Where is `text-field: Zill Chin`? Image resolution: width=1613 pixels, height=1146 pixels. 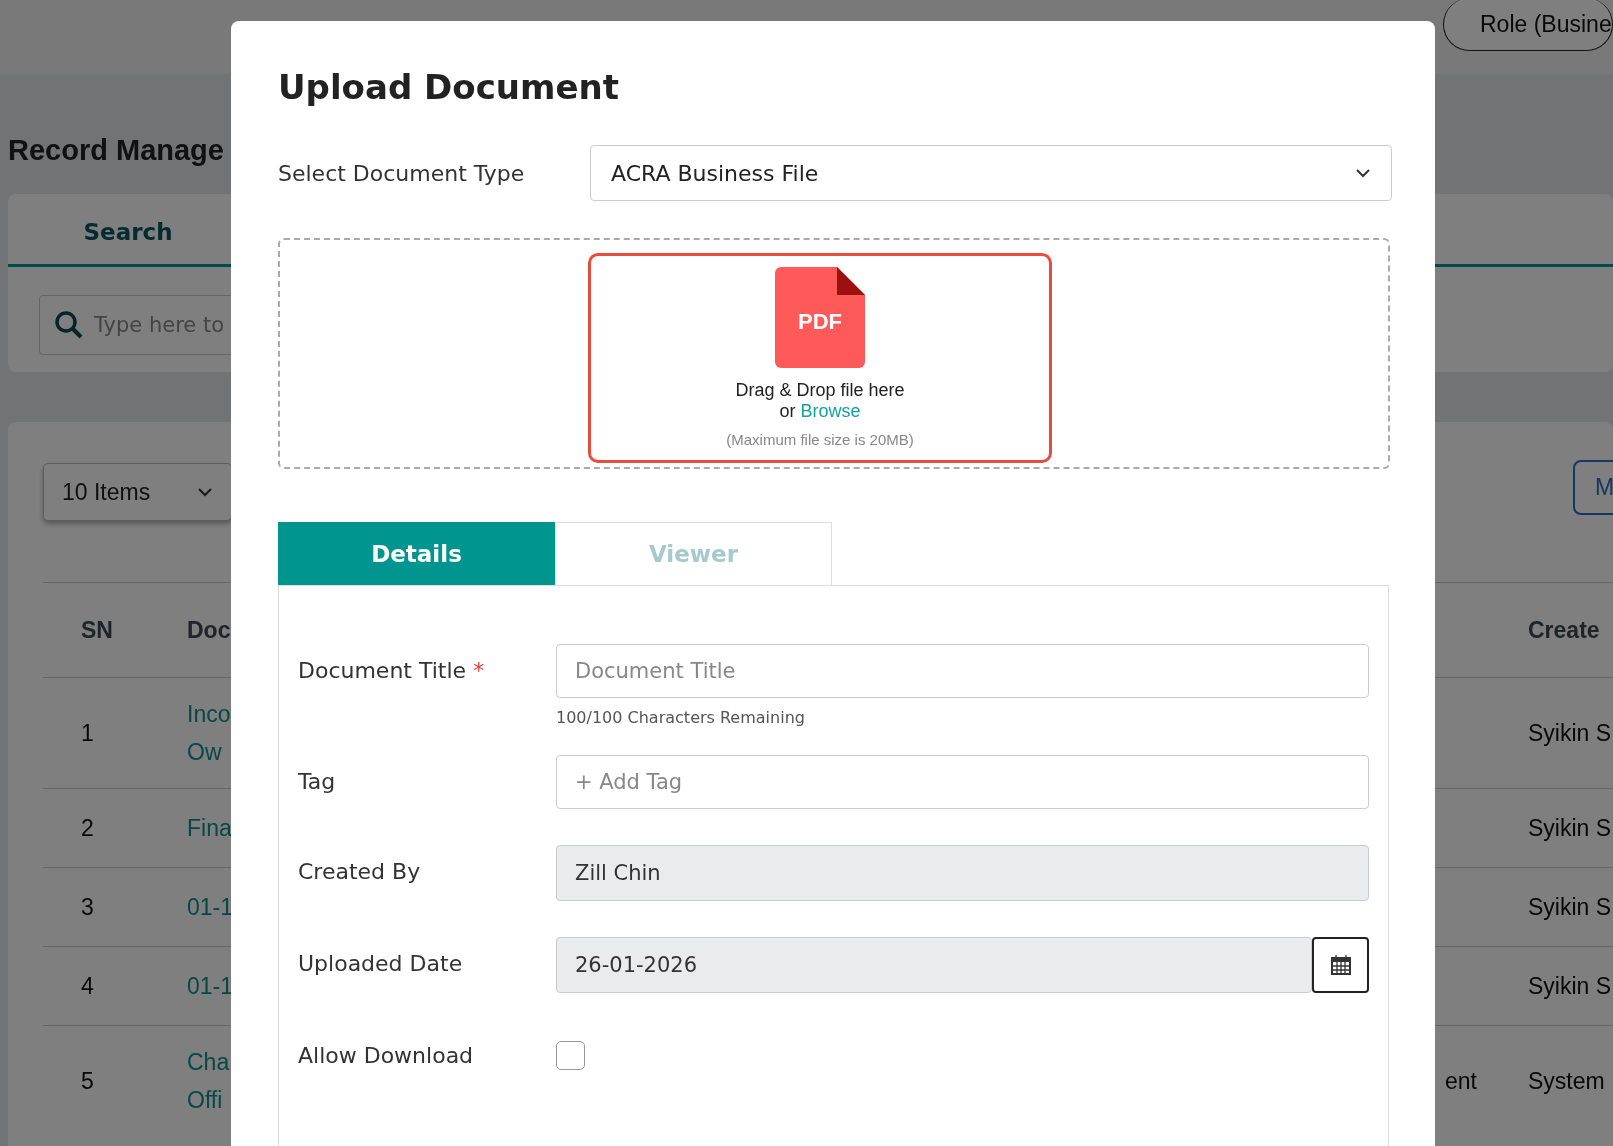
text-field: Zill Chin is located at coordinates (962, 873).